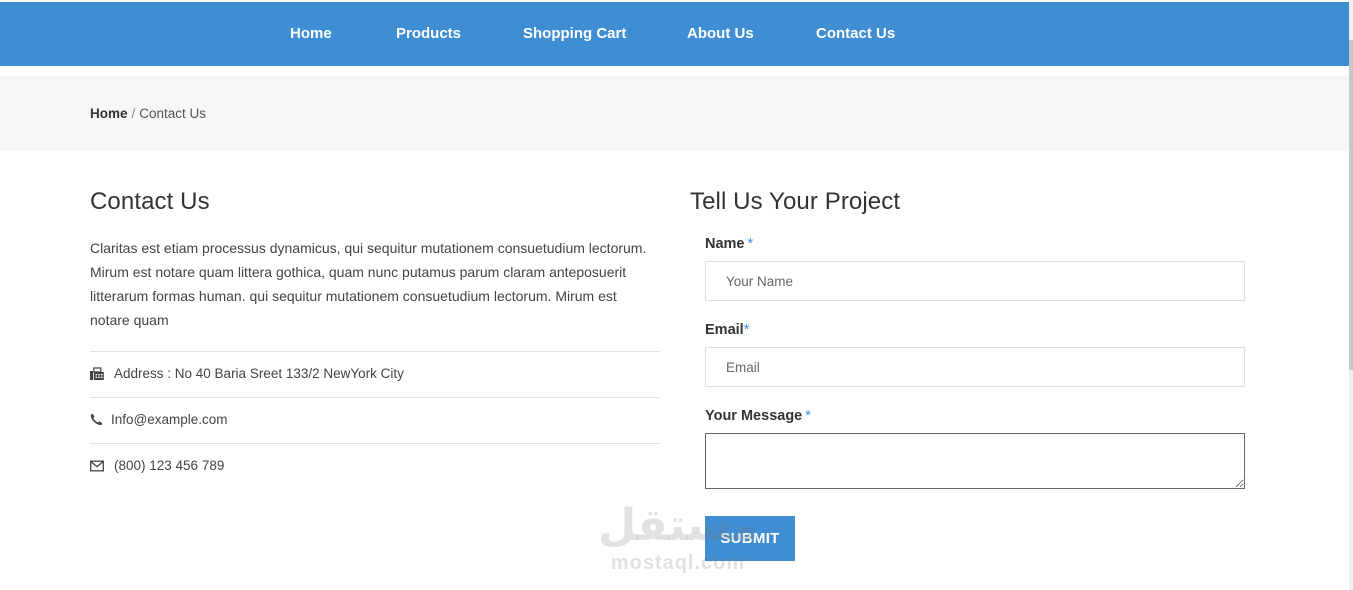 This screenshot has width=1353, height=590. Describe the element at coordinates (150, 201) in the screenshot. I see `contact-title: Contact Us` at that location.